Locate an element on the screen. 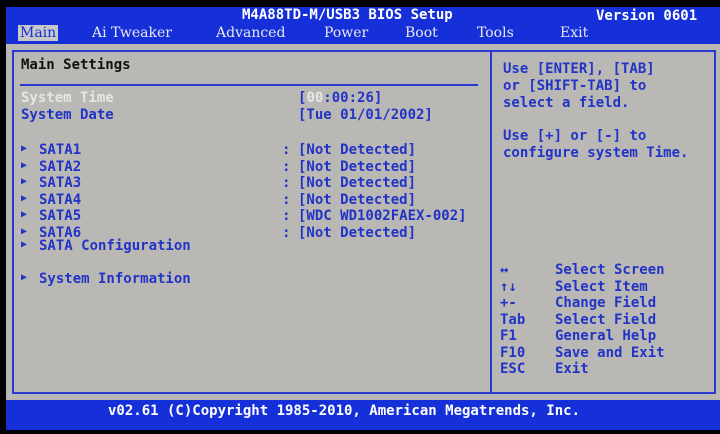  sata-port-label: SATA2 is located at coordinates (60, 167).